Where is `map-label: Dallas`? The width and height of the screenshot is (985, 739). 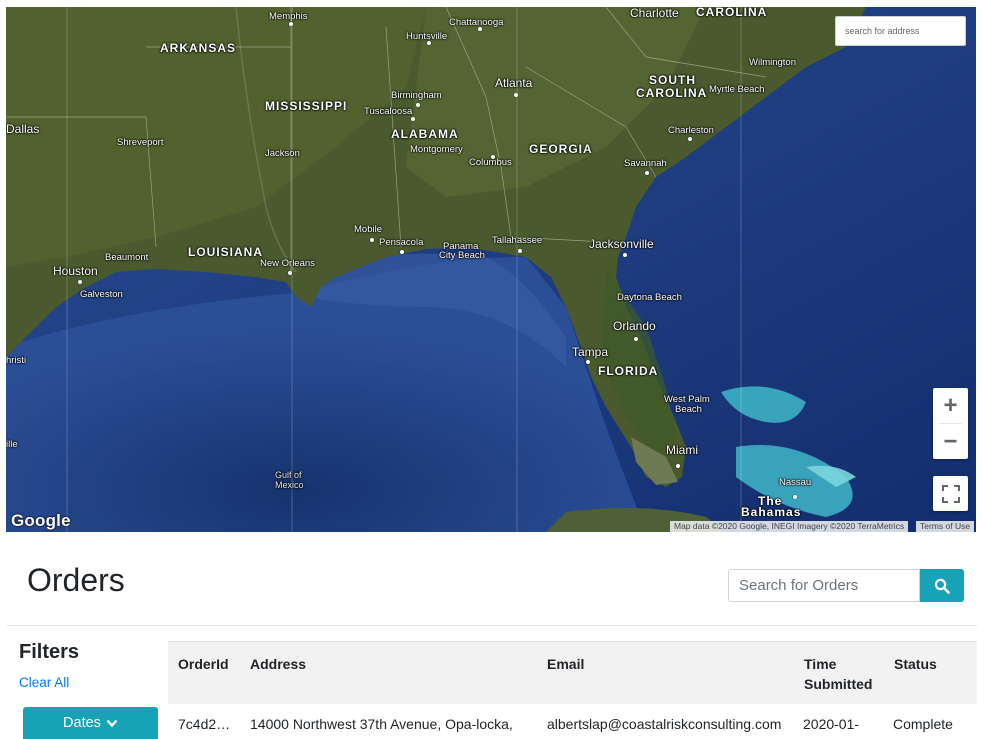 map-label: Dallas is located at coordinates (23, 129).